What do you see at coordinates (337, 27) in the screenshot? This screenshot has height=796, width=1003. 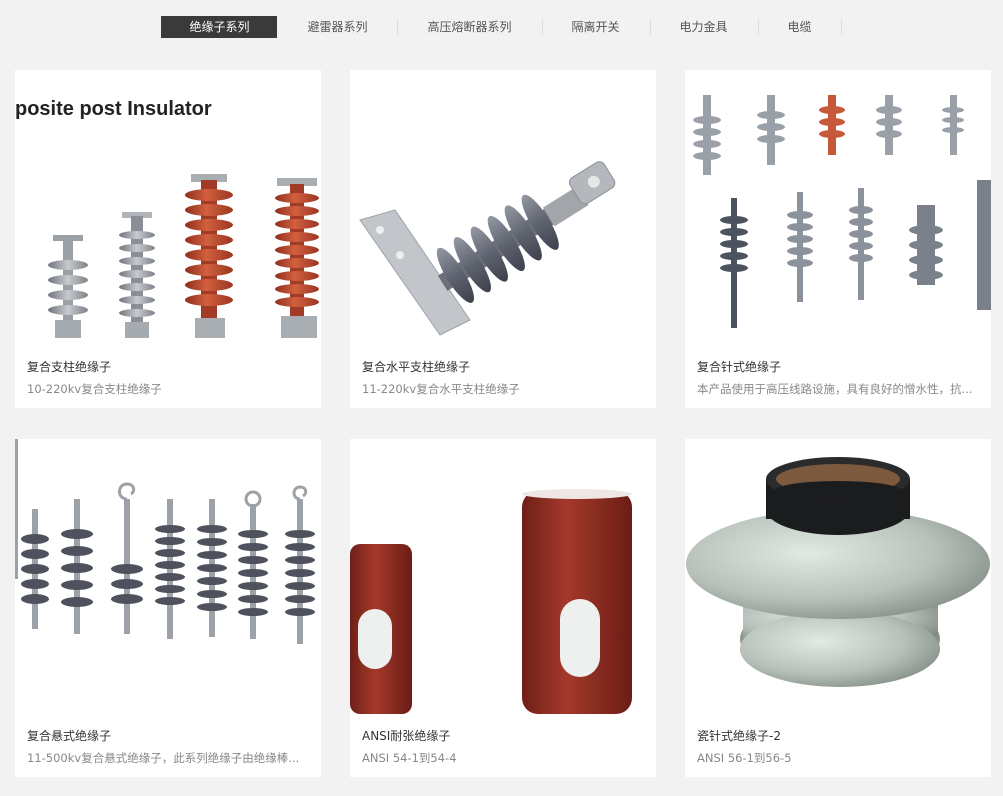 I see `tab-arresters: 避雷器系列` at bounding box center [337, 27].